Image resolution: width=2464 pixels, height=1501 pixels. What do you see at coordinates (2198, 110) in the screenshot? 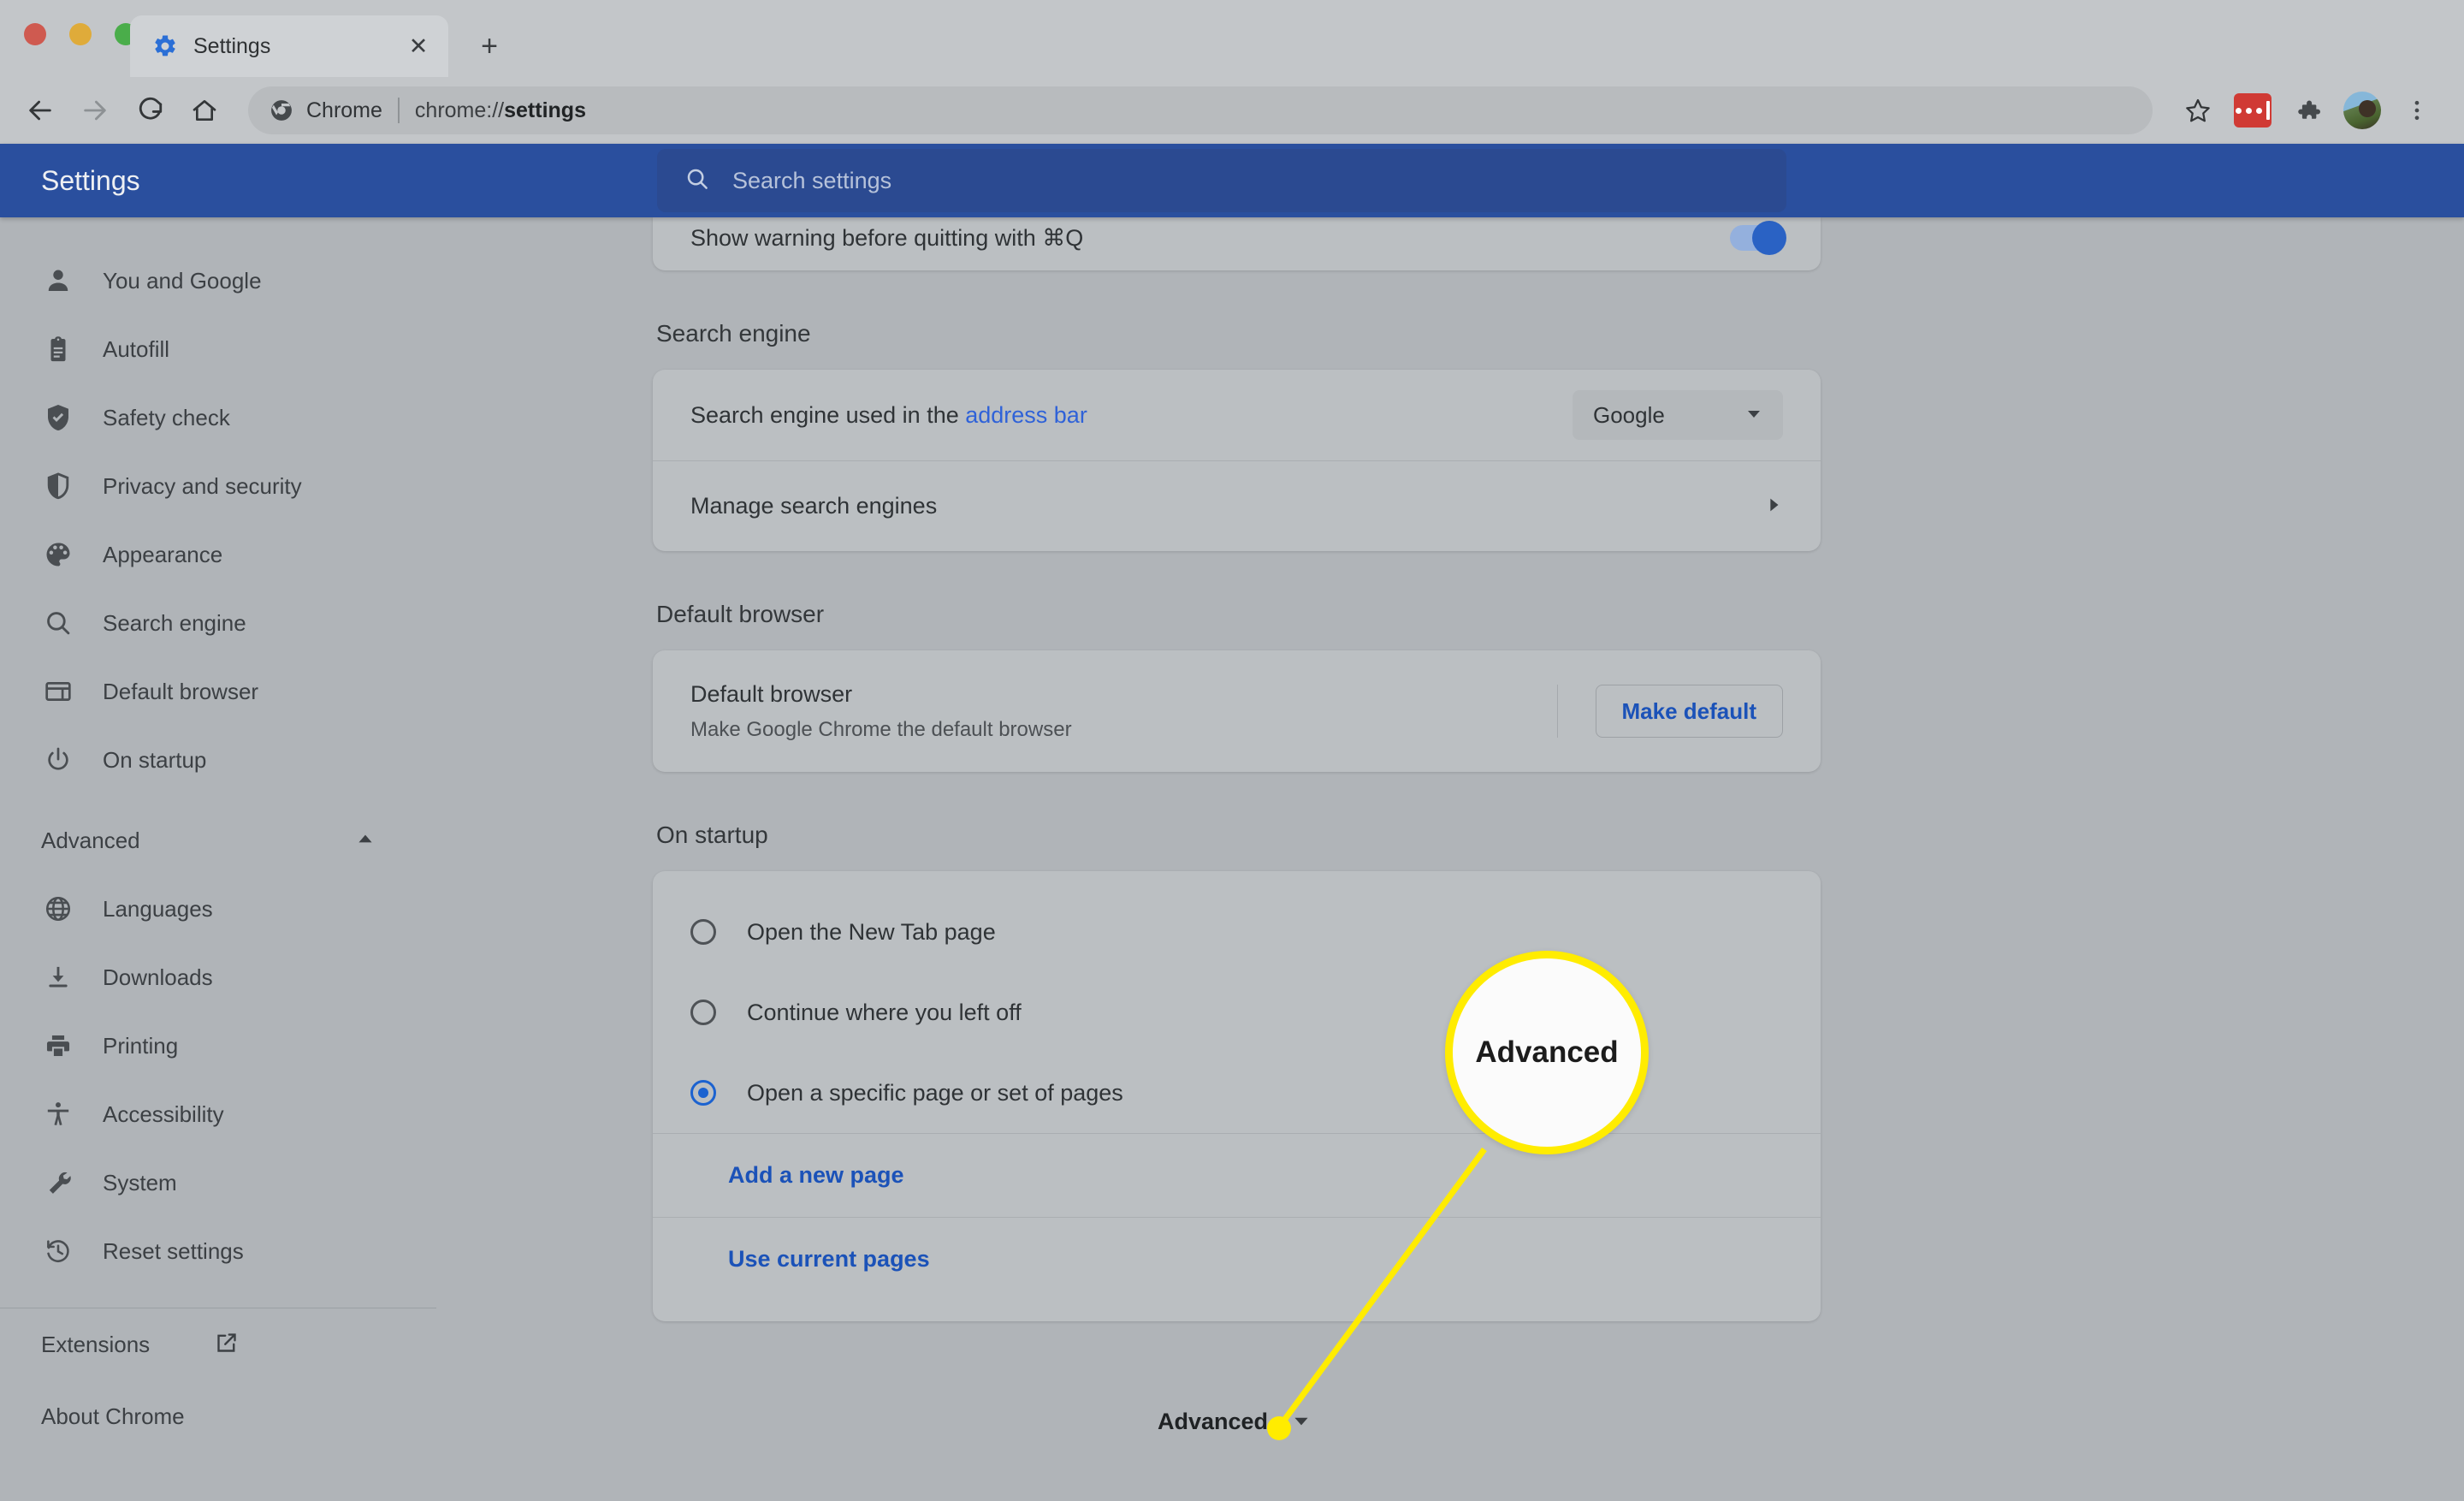
I see `bookmark-star-icon` at bounding box center [2198, 110].